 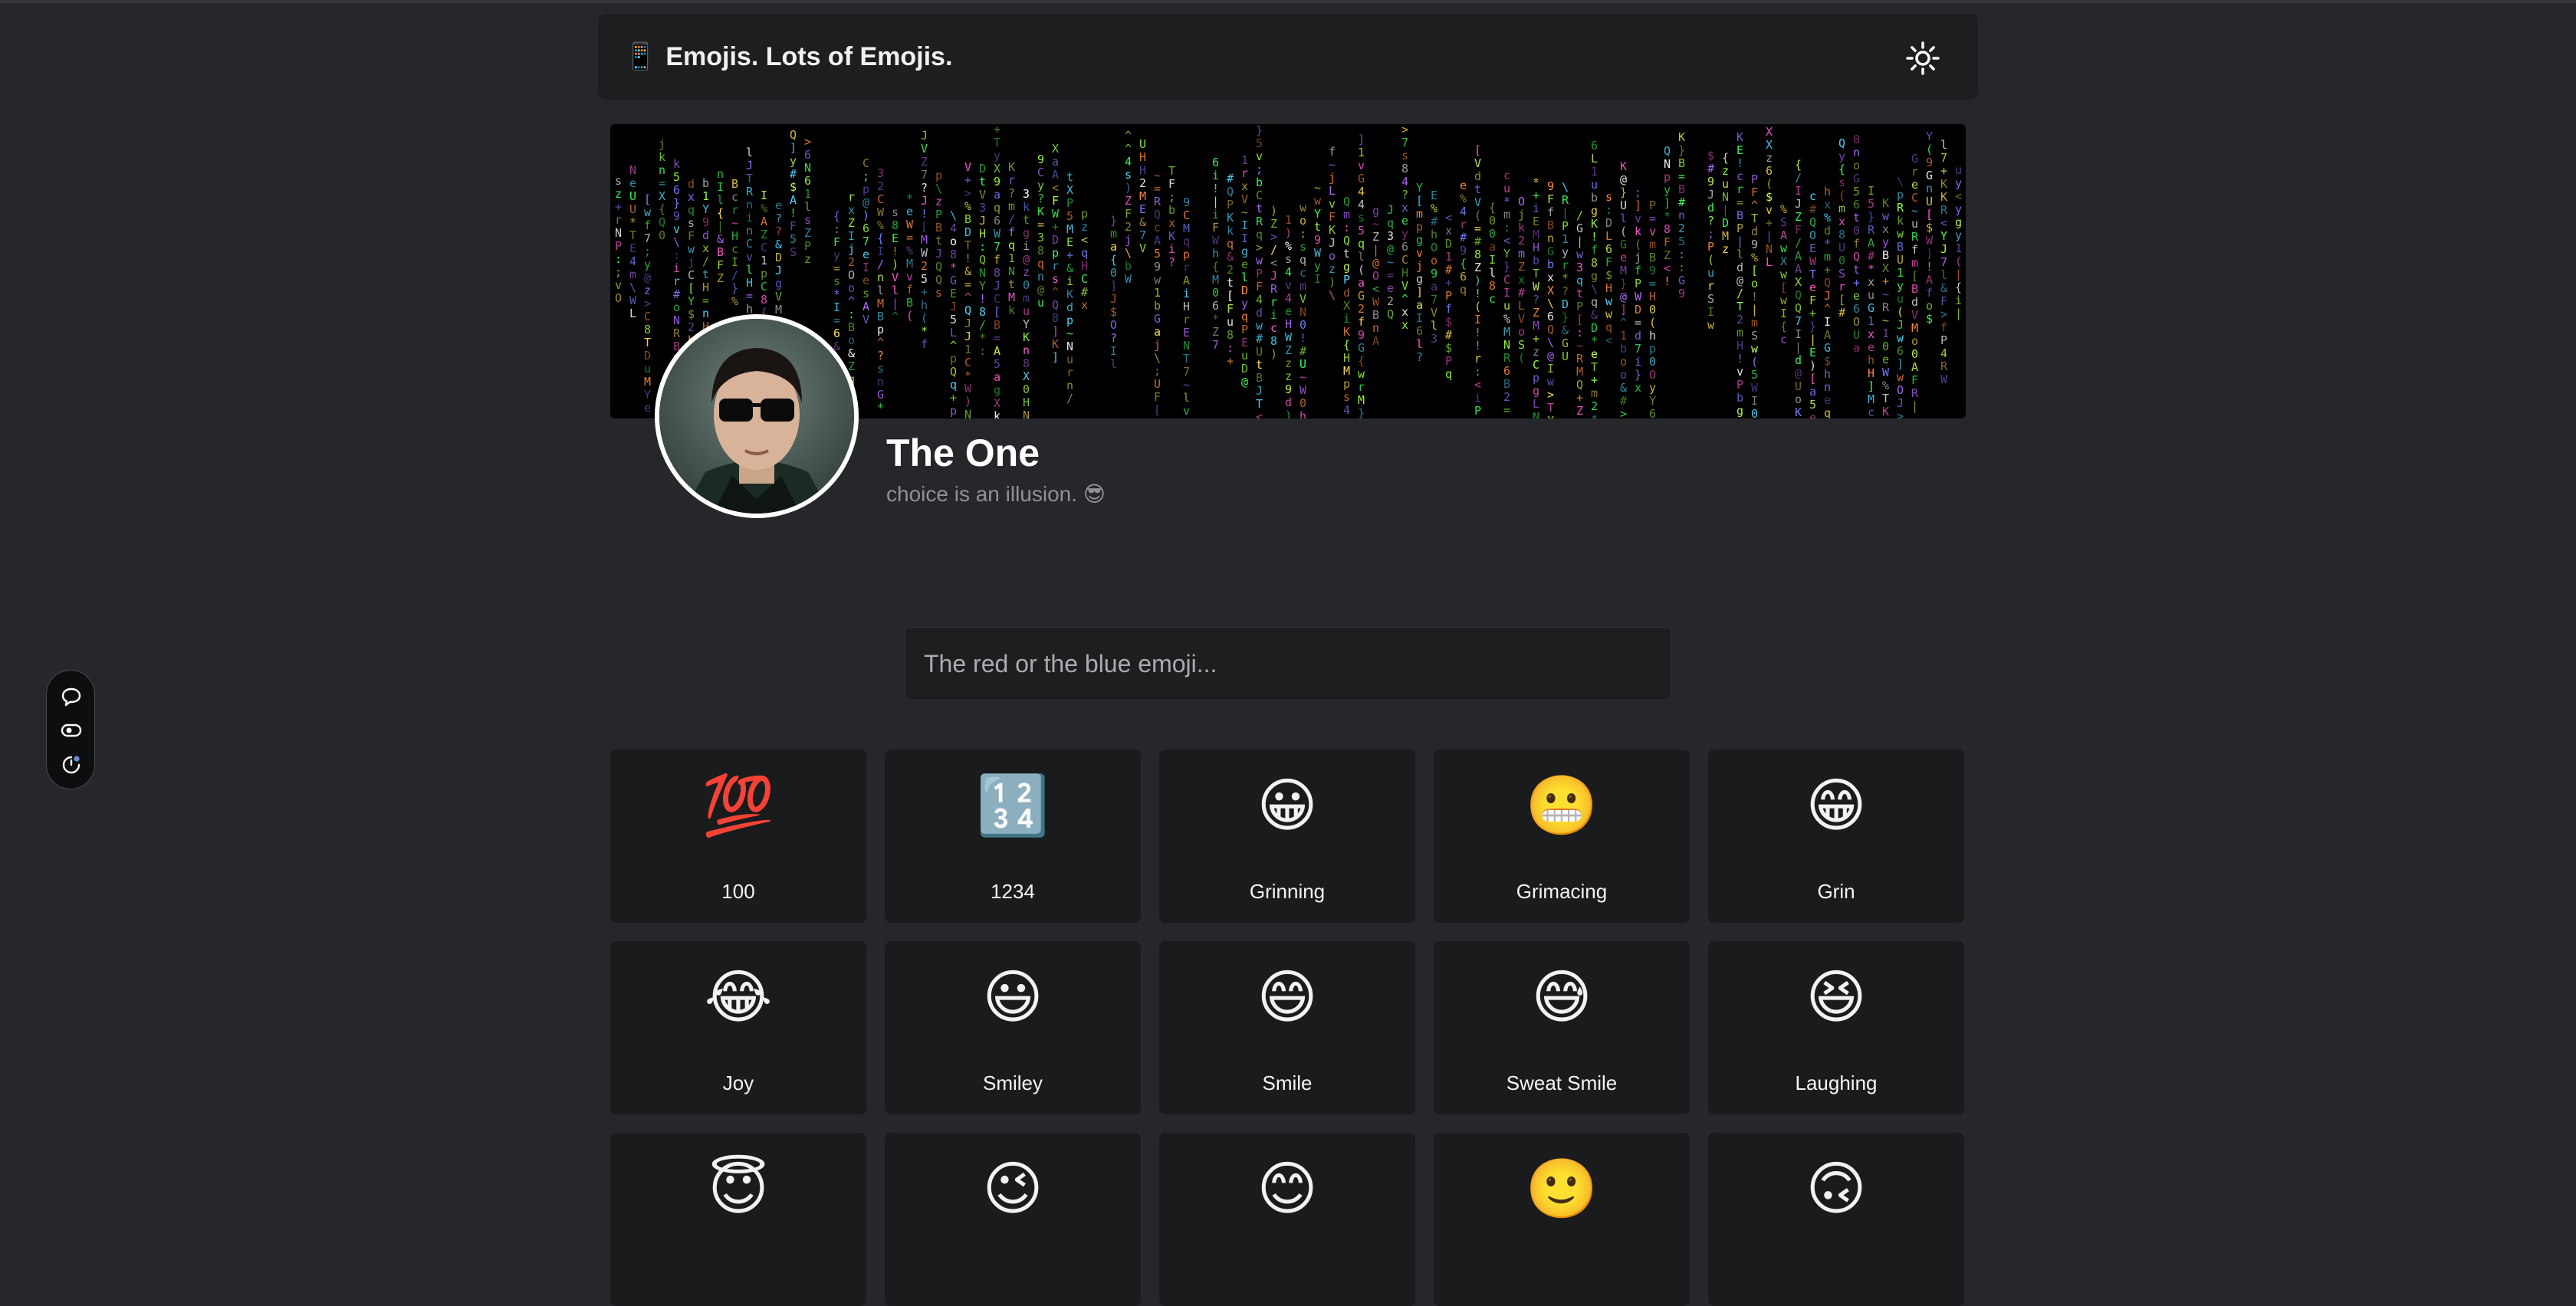 What do you see at coordinates (706, 183) in the screenshot?
I see `svg-text: b` at bounding box center [706, 183].